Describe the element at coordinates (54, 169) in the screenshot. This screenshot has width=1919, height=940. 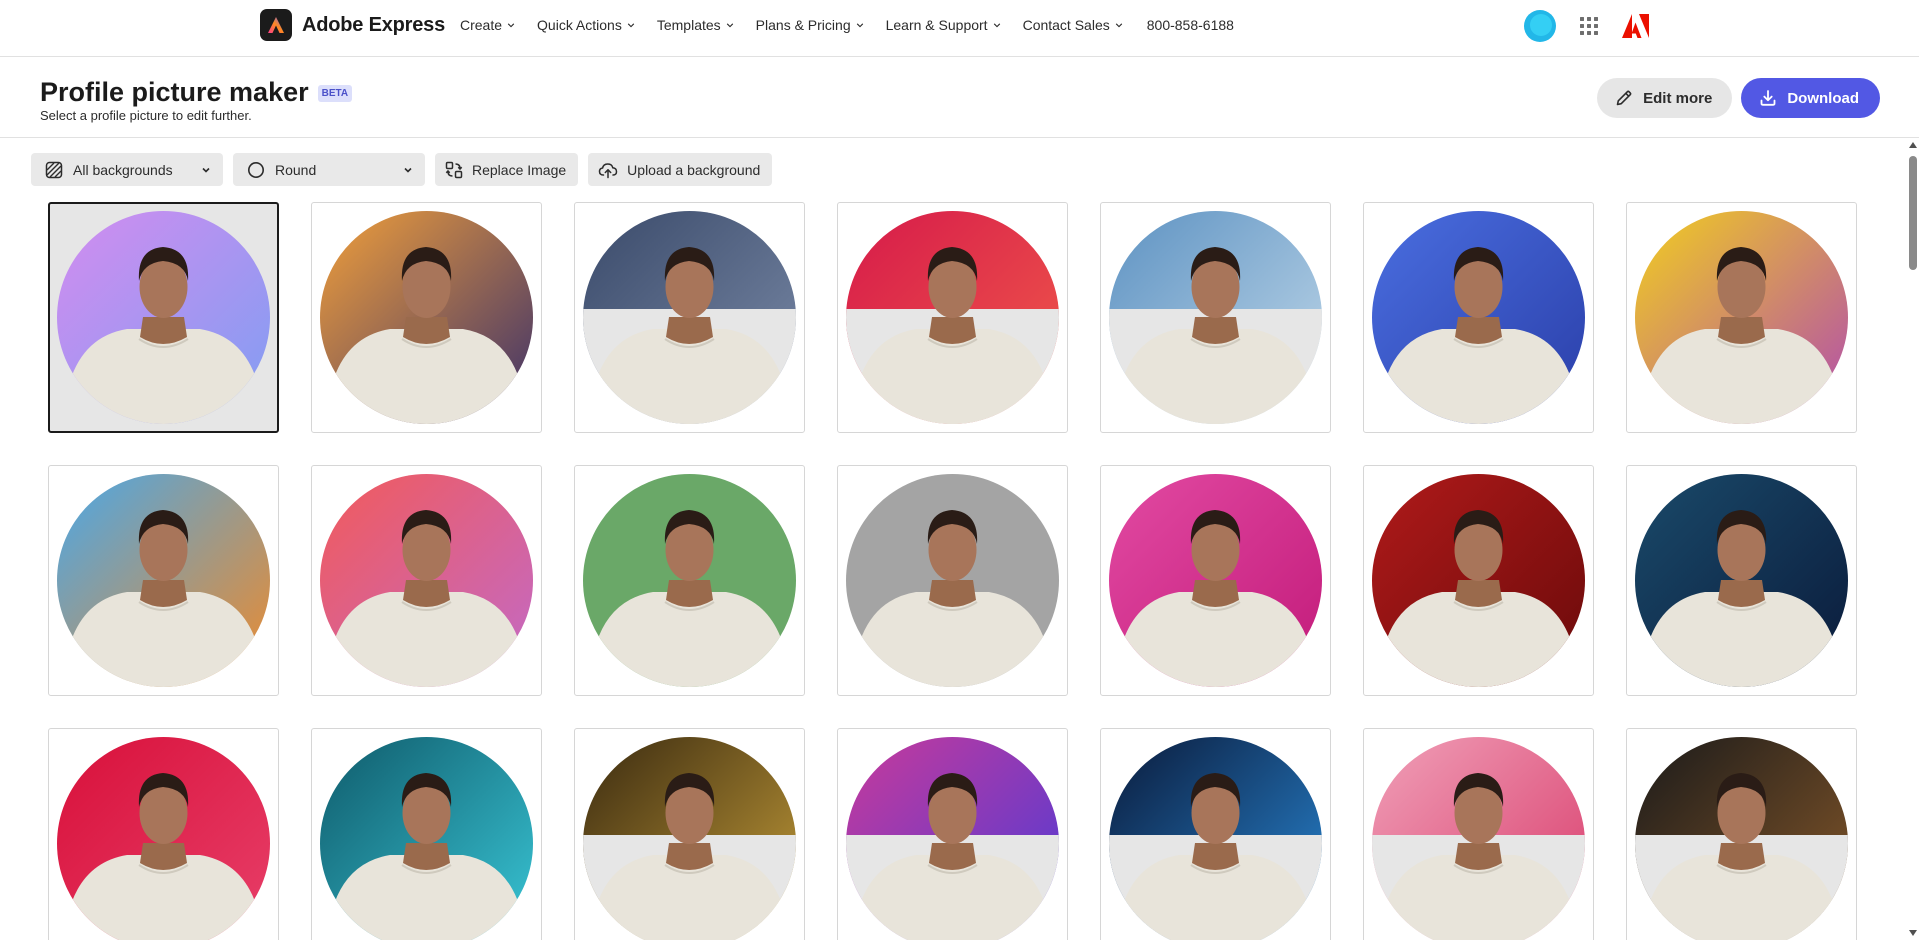
I see `background-pattern-icon` at that location.